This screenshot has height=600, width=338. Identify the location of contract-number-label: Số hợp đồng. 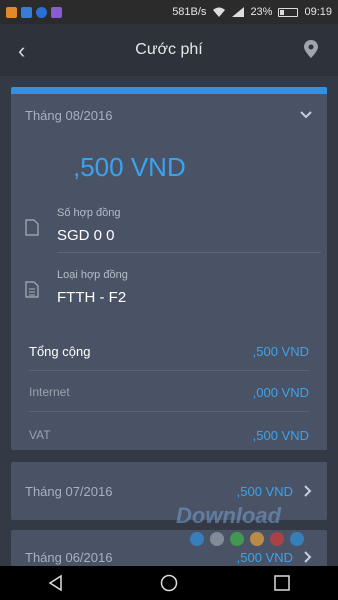
(89, 213).